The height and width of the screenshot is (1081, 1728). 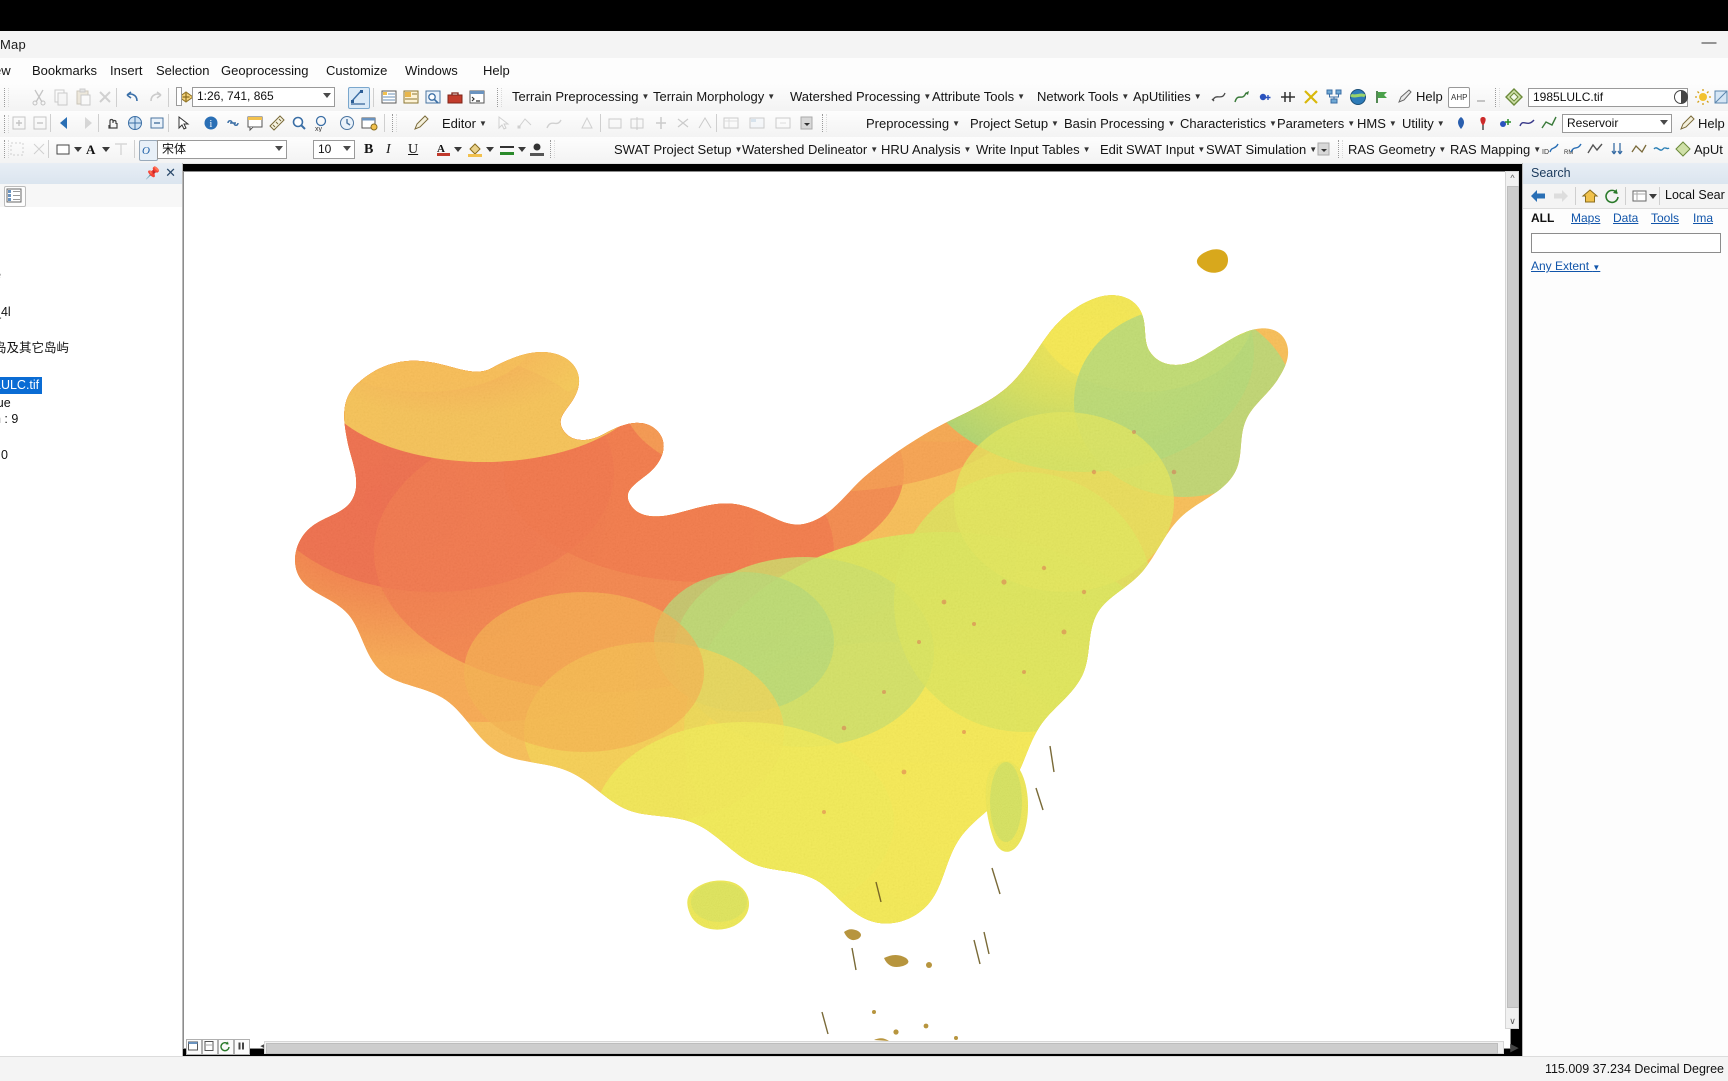 What do you see at coordinates (264, 71) in the screenshot?
I see `menu-item-geoprocessing: Geoprocessing` at bounding box center [264, 71].